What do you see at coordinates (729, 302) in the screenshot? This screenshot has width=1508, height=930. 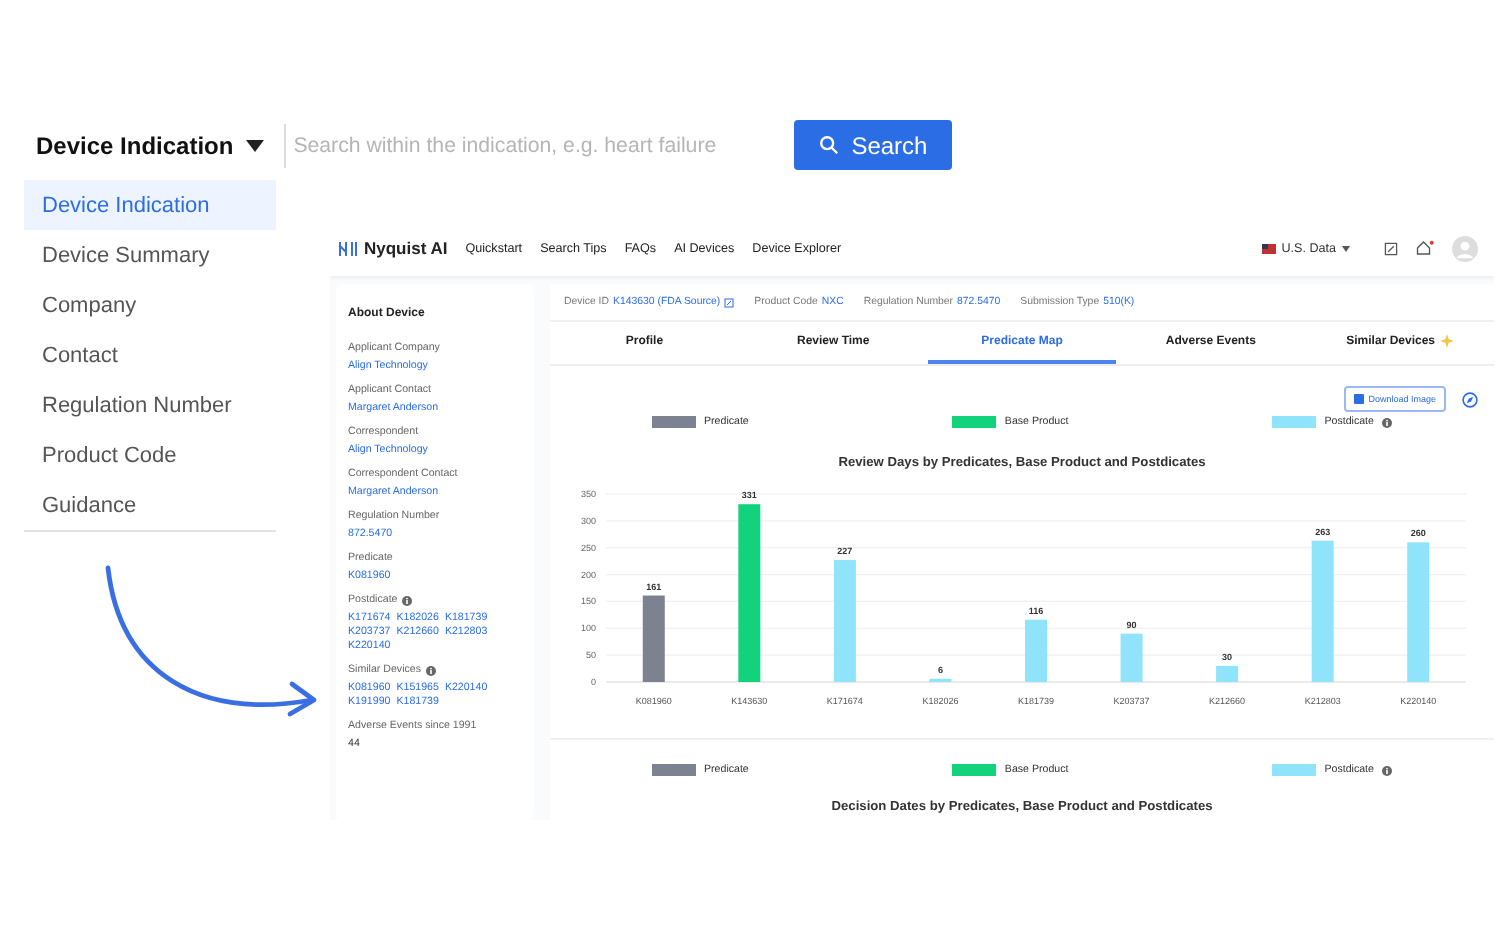 I see `external-link-icon` at bounding box center [729, 302].